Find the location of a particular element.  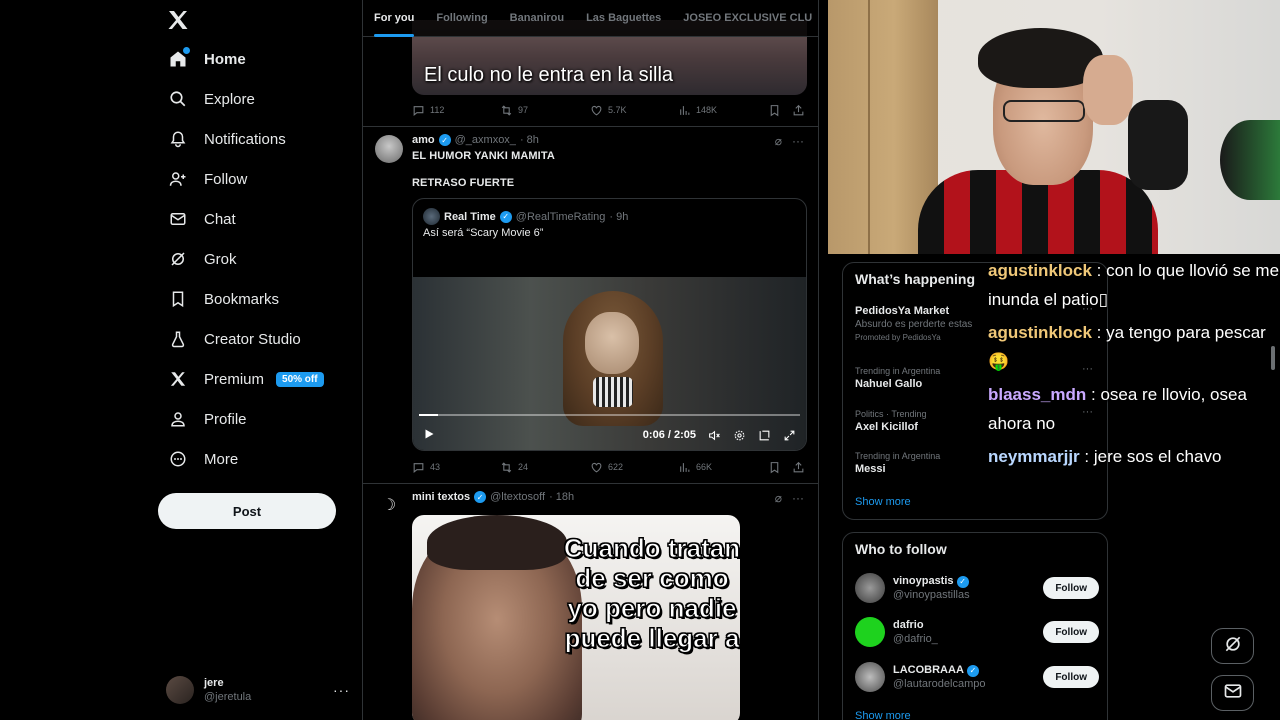

nav-label: Notifications is located at coordinates (245, 139).